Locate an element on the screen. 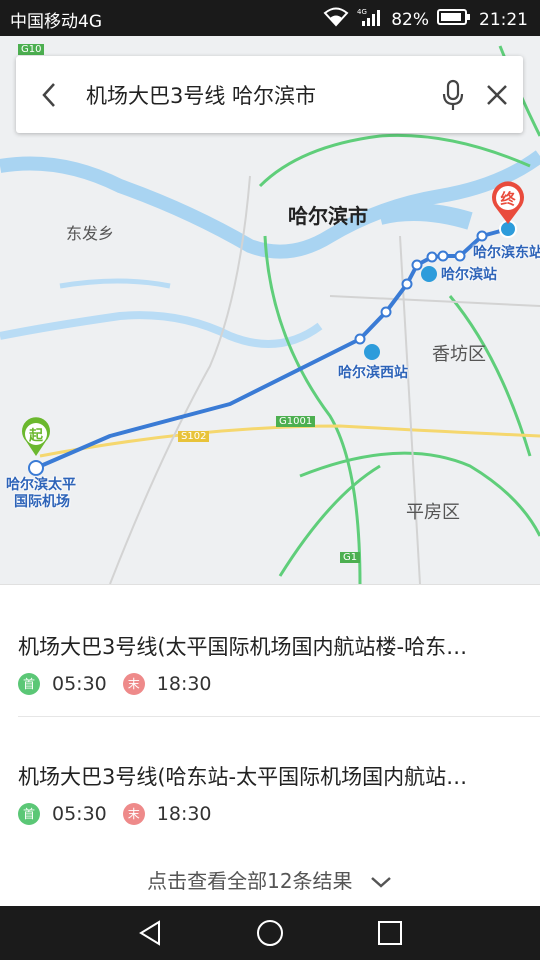 This screenshot has width=540, height=960. show-all-results-label: 点击查看全部12条结果 is located at coordinates (250, 881).